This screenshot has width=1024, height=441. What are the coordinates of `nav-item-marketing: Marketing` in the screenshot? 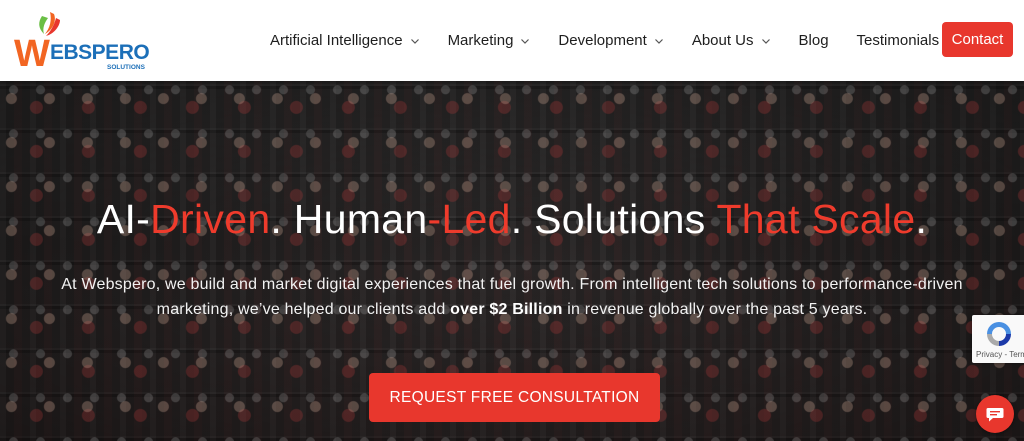 It's located at (489, 40).